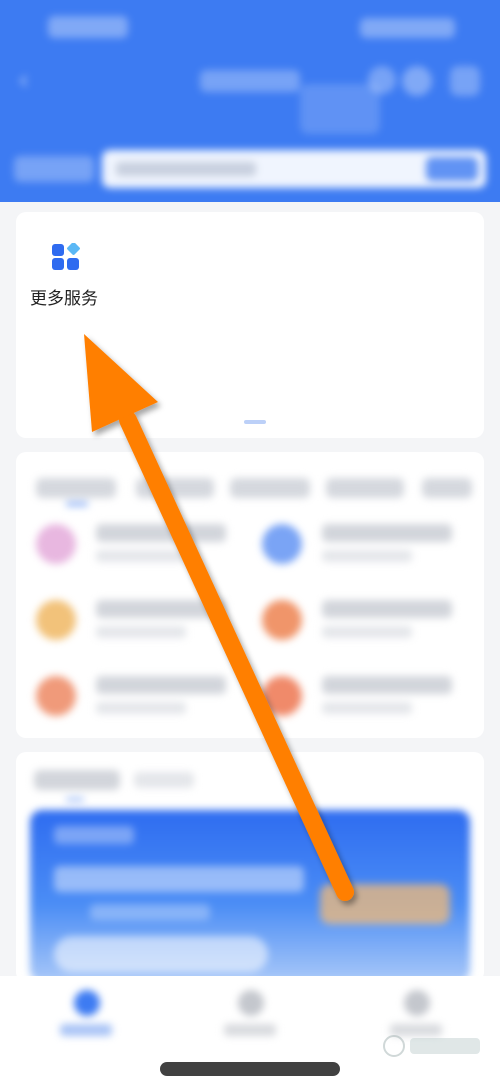 Image resolution: width=500 pixels, height=1082 pixels. What do you see at coordinates (75, 799) in the screenshot?
I see `section-underline` at bounding box center [75, 799].